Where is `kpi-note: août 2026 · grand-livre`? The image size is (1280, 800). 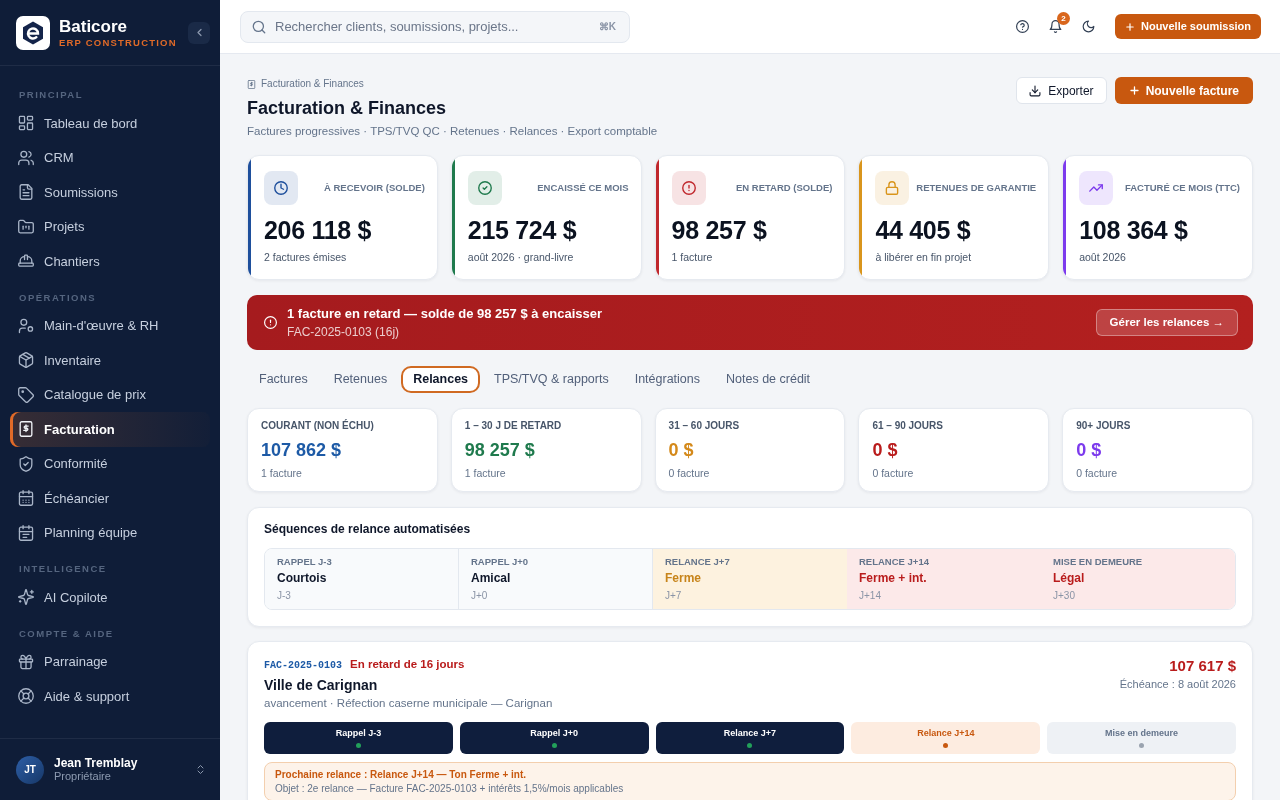
kpi-note: août 2026 · grand-livre is located at coordinates (521, 257).